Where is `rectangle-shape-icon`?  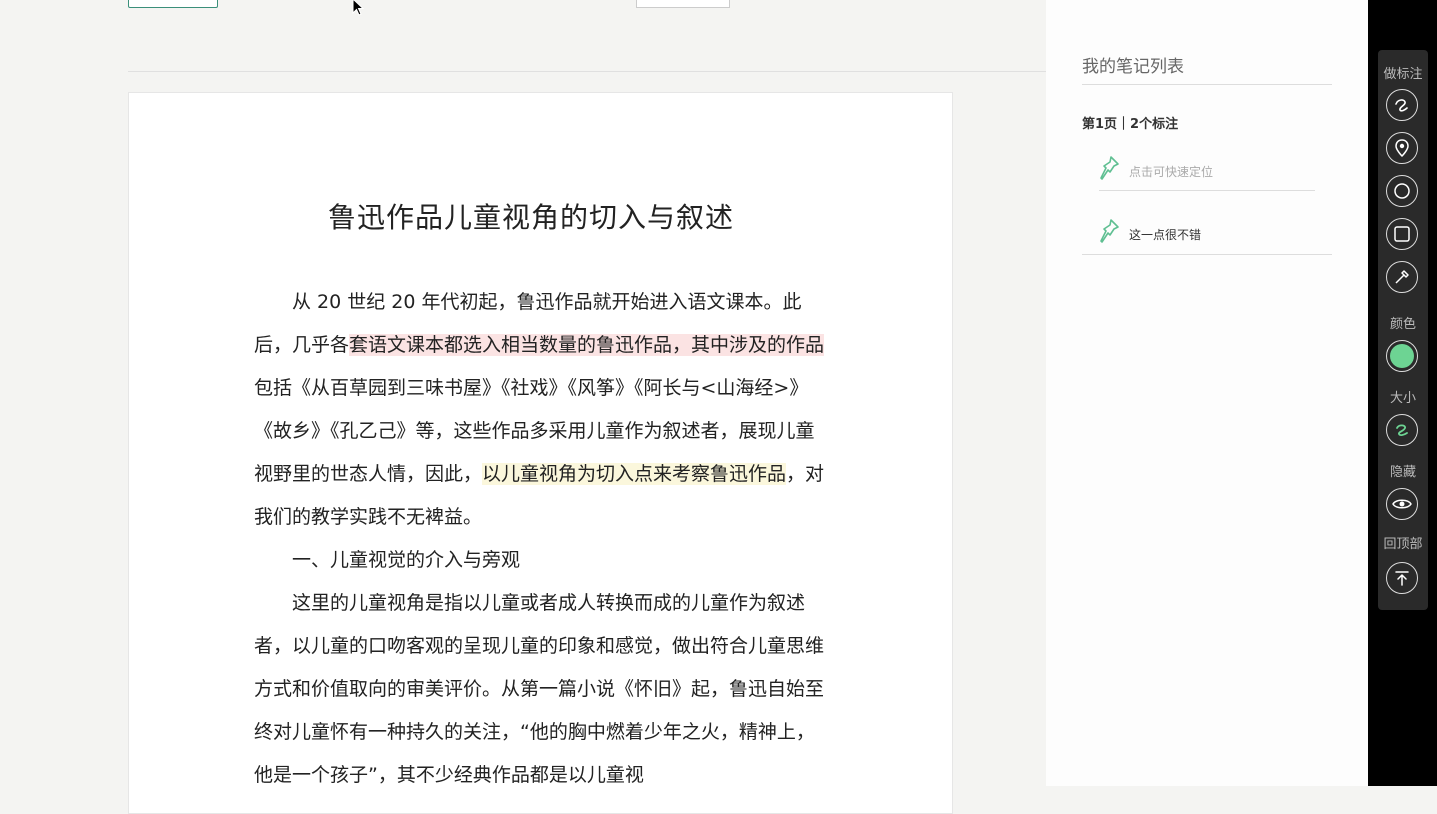
rectangle-shape-icon is located at coordinates (1402, 234).